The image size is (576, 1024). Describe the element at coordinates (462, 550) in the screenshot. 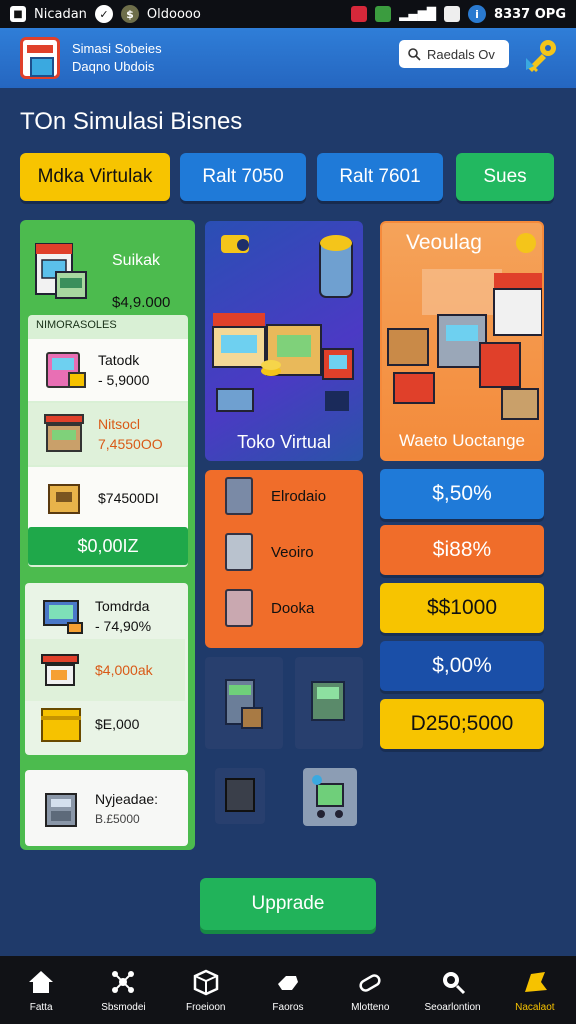

I see `stat-tile: $i88%` at that location.